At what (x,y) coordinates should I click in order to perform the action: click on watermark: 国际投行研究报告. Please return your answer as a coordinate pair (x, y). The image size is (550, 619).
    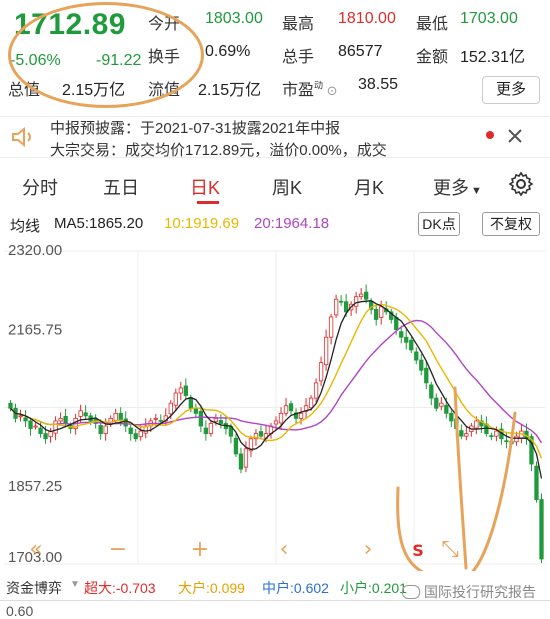
    Looking at the image, I should click on (469, 592).